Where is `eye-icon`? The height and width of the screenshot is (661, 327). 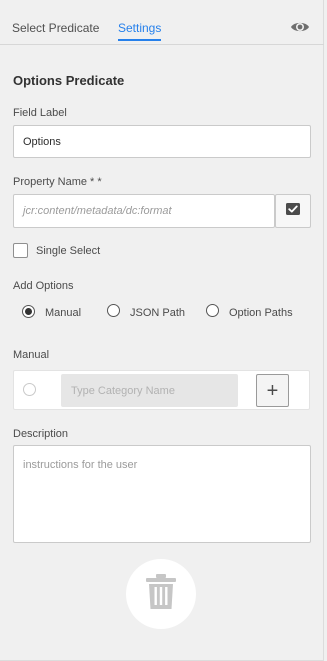 eye-icon is located at coordinates (300, 27).